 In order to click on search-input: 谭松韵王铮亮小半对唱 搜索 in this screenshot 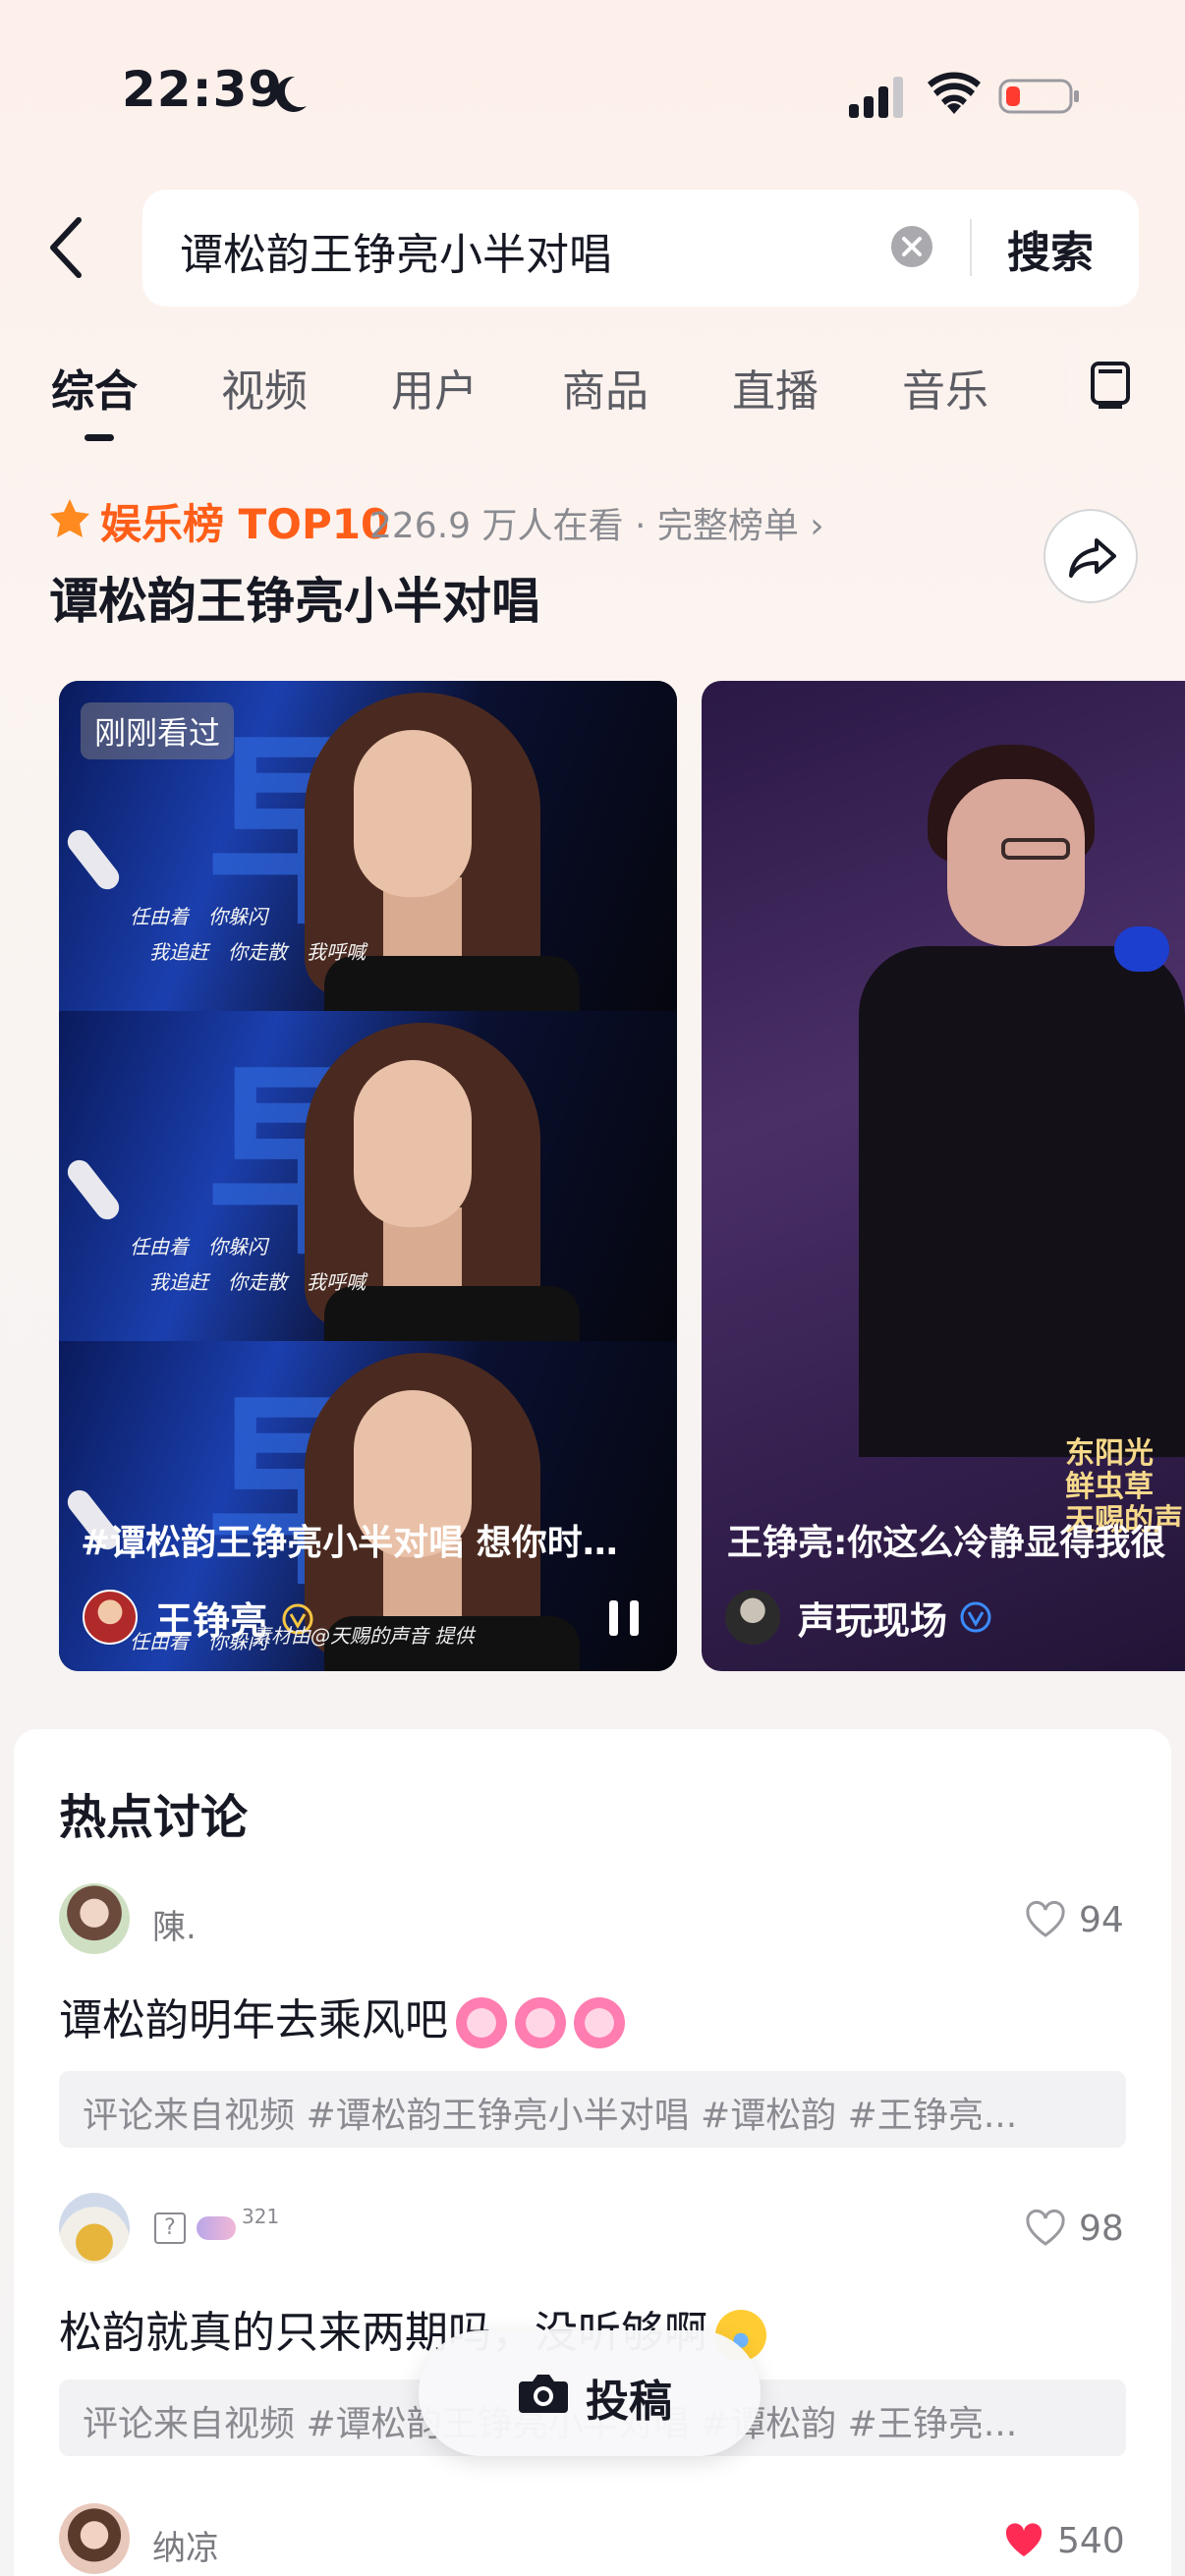, I will do `click(641, 248)`.